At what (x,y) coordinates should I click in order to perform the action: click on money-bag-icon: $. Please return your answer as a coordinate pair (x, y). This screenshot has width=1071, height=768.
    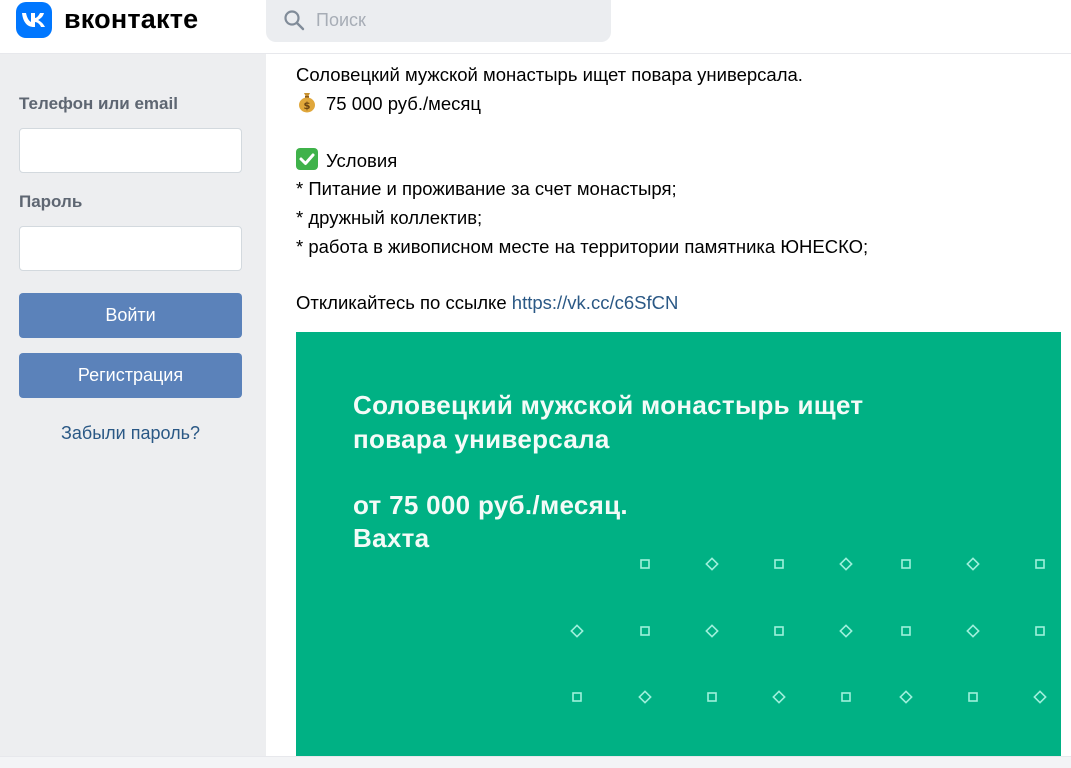
    Looking at the image, I should click on (307, 105).